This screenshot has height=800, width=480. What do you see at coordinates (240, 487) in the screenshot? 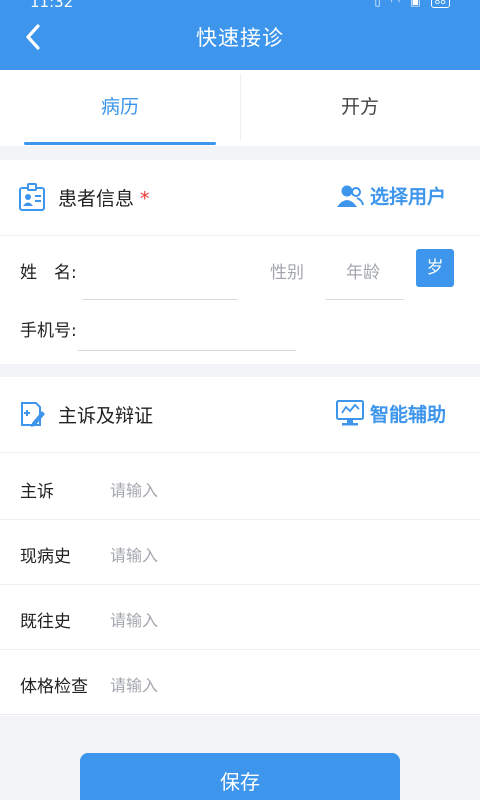
I see `chief-complaint-row: 主诉 请输入` at bounding box center [240, 487].